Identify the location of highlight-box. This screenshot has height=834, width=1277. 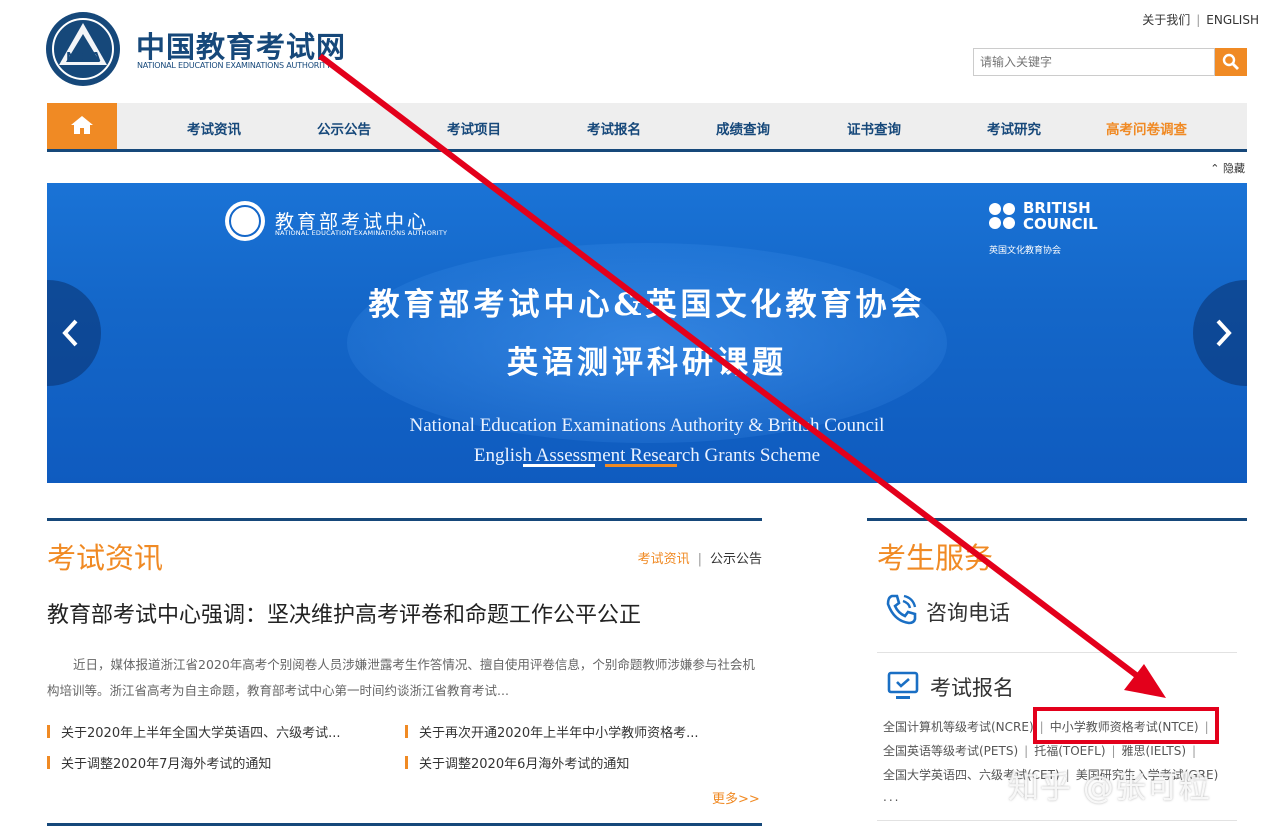
(1126, 725).